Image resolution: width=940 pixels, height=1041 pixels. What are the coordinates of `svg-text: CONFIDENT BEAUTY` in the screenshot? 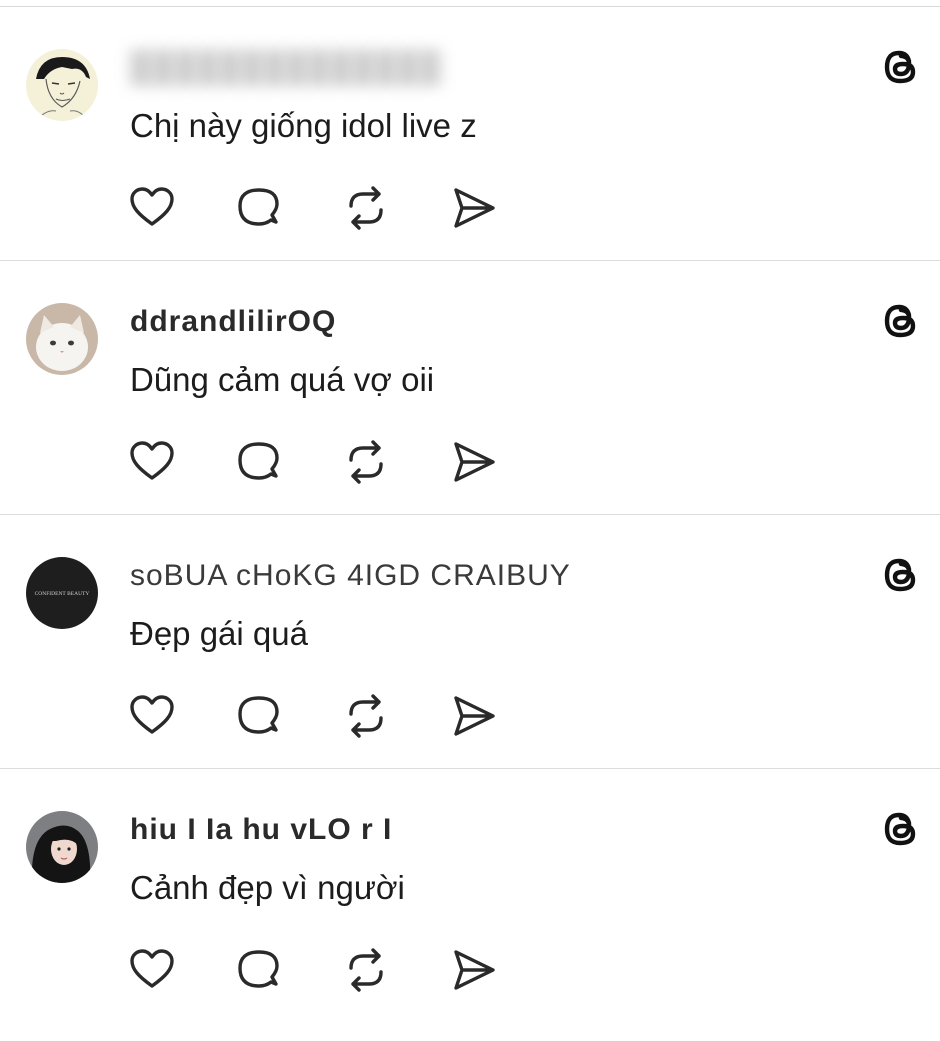 It's located at (62, 594).